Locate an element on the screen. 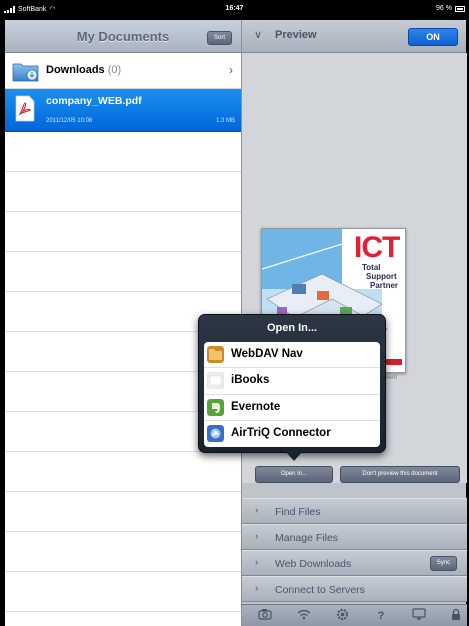  open-in-webdav-nav: WebDAV Nav is located at coordinates (292, 355).